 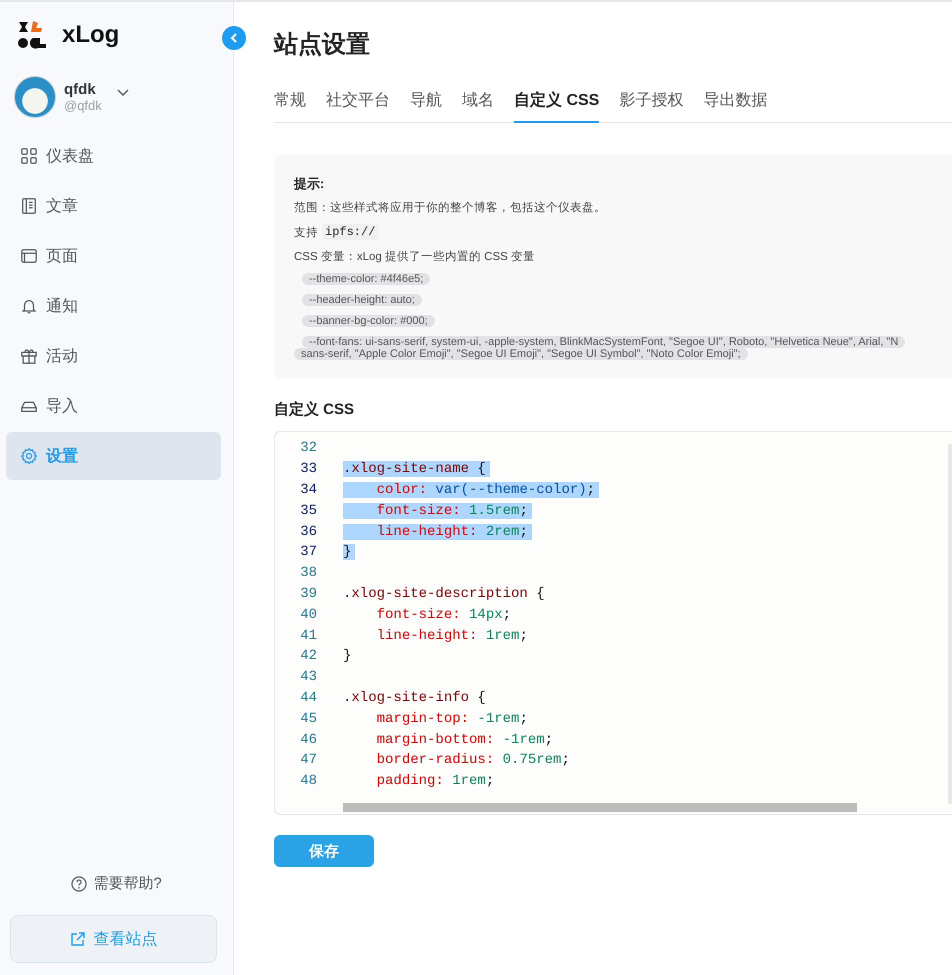 What do you see at coordinates (308, 636) in the screenshot?
I see `line-number: 41` at bounding box center [308, 636].